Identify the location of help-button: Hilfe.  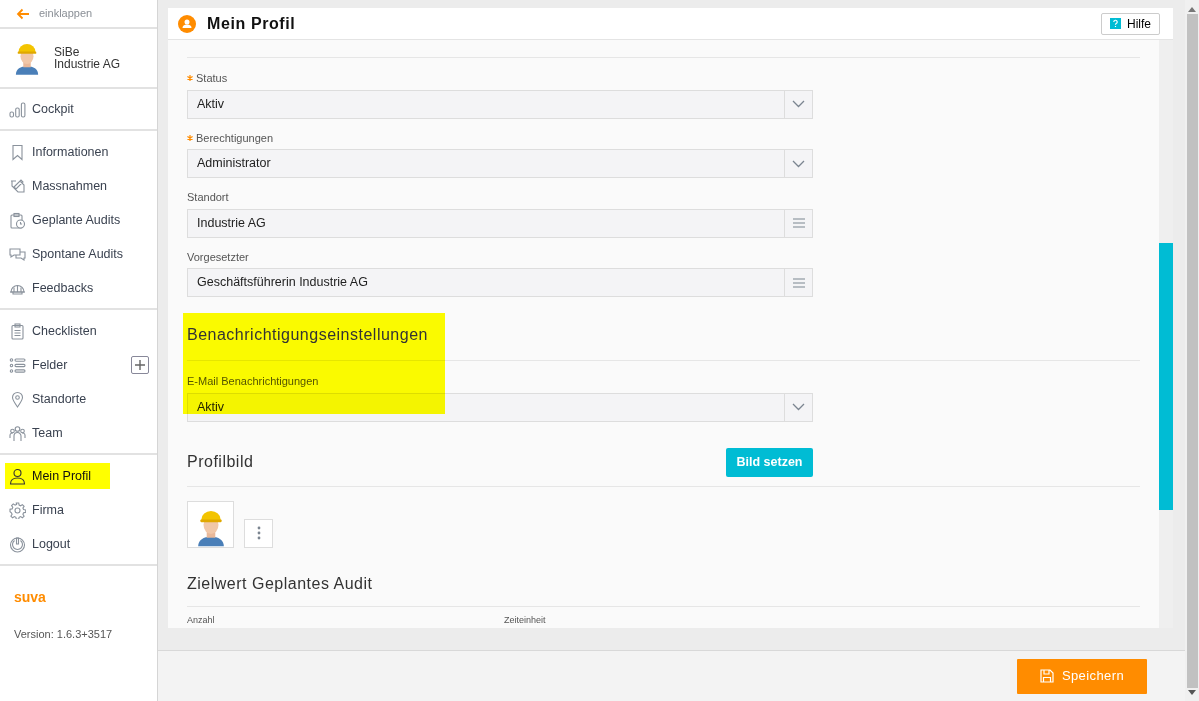
(1130, 23).